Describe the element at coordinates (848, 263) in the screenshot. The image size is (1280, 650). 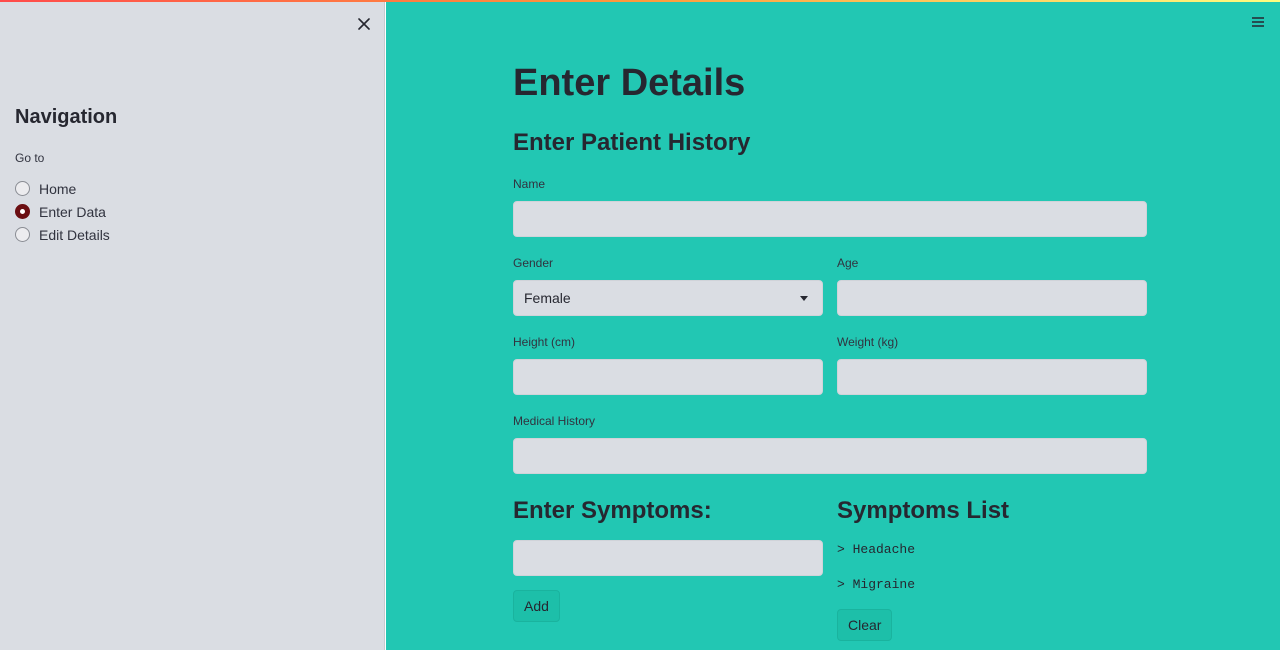
I see `age-label: Age` at that location.